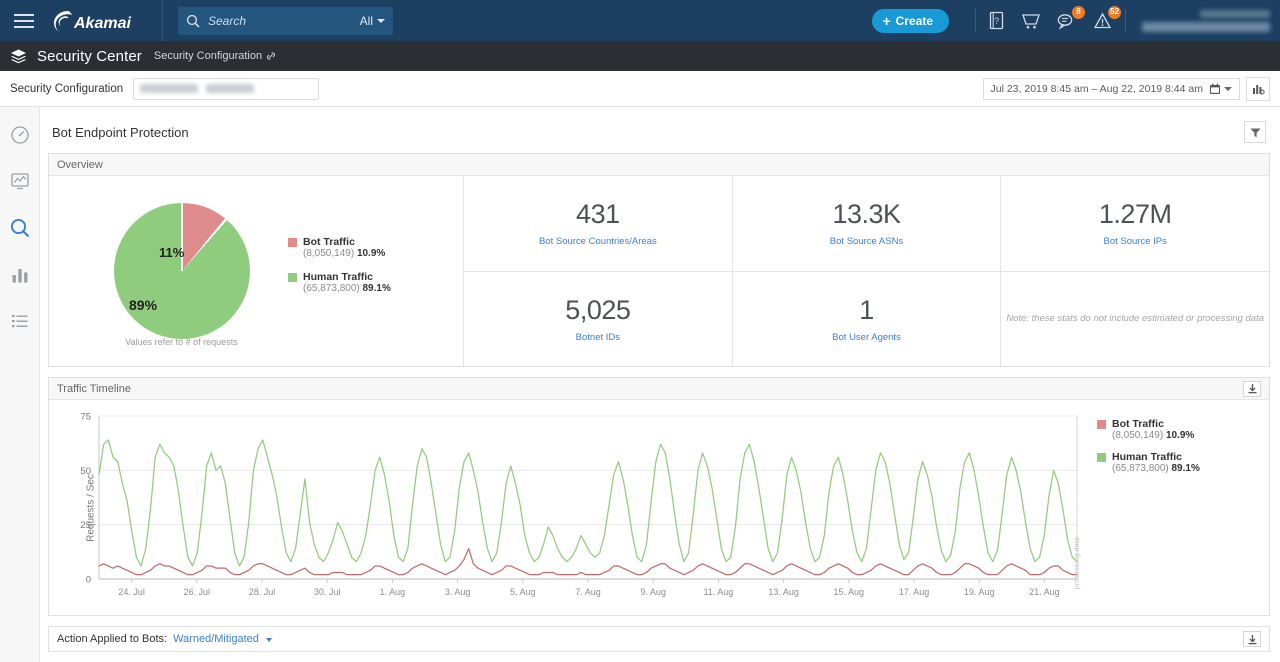 This screenshot has width=1280, height=662. What do you see at coordinates (292, 277) in the screenshot?
I see `legend-swatch-human` at bounding box center [292, 277].